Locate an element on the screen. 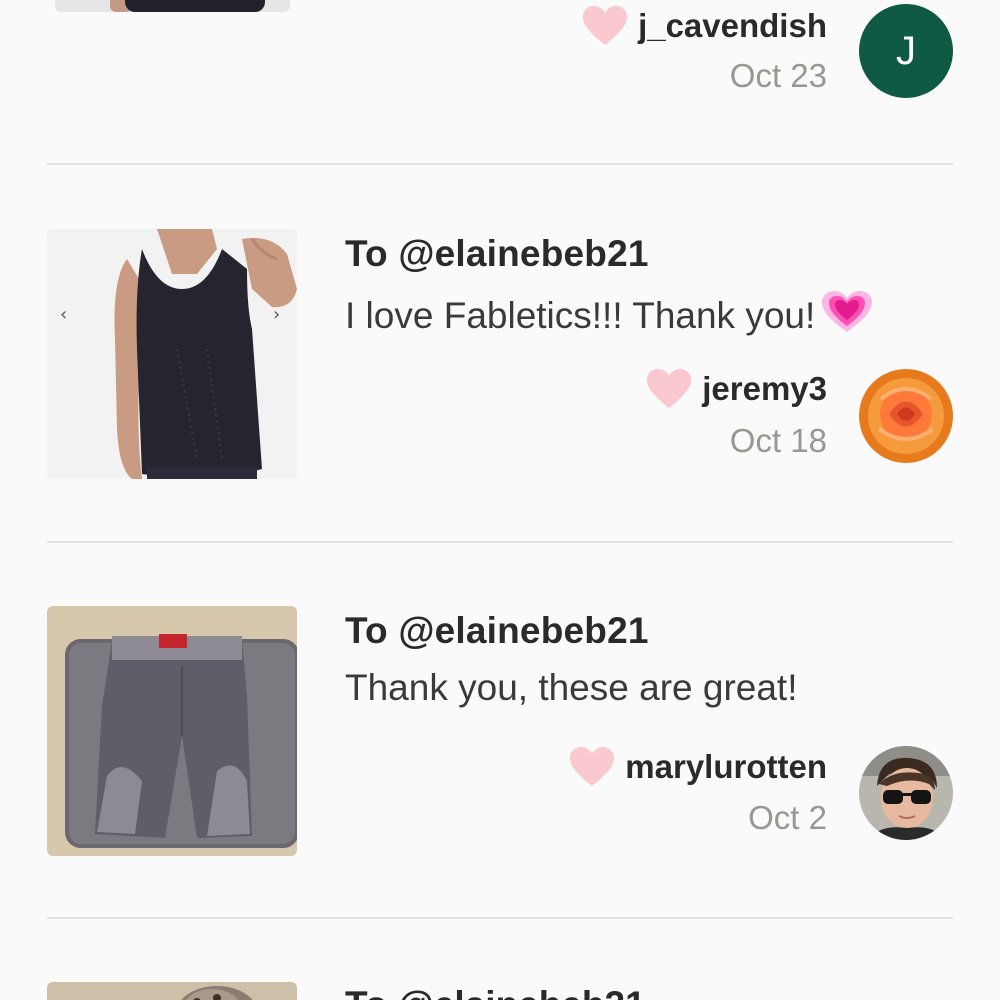  post-date: Oct 23 is located at coordinates (778, 75).